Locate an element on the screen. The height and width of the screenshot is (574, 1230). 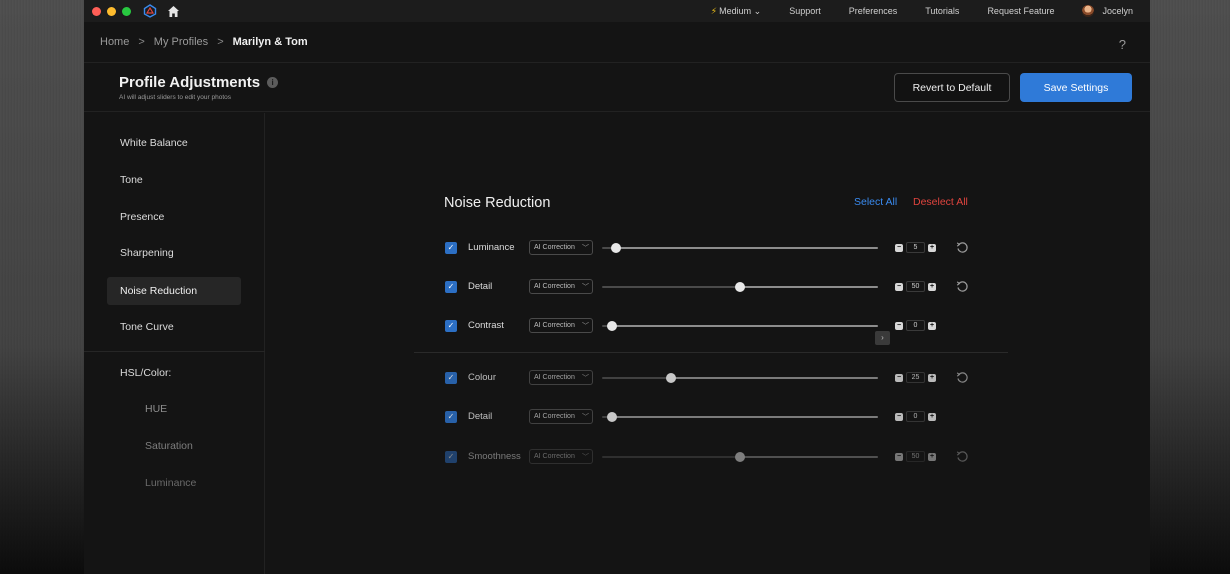
adjustment-row: ✓ Contrast AI Correction ﹀ −0 + is located at coordinates (725, 326).